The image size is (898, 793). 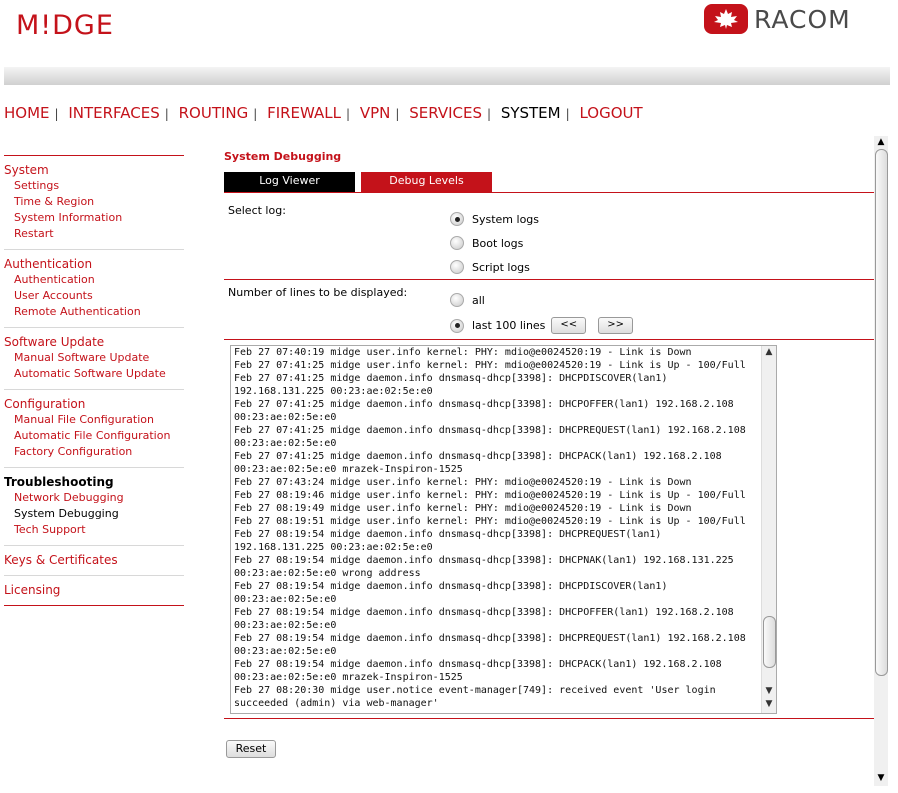 I want to click on option-all-lines: all, so click(x=467, y=300).